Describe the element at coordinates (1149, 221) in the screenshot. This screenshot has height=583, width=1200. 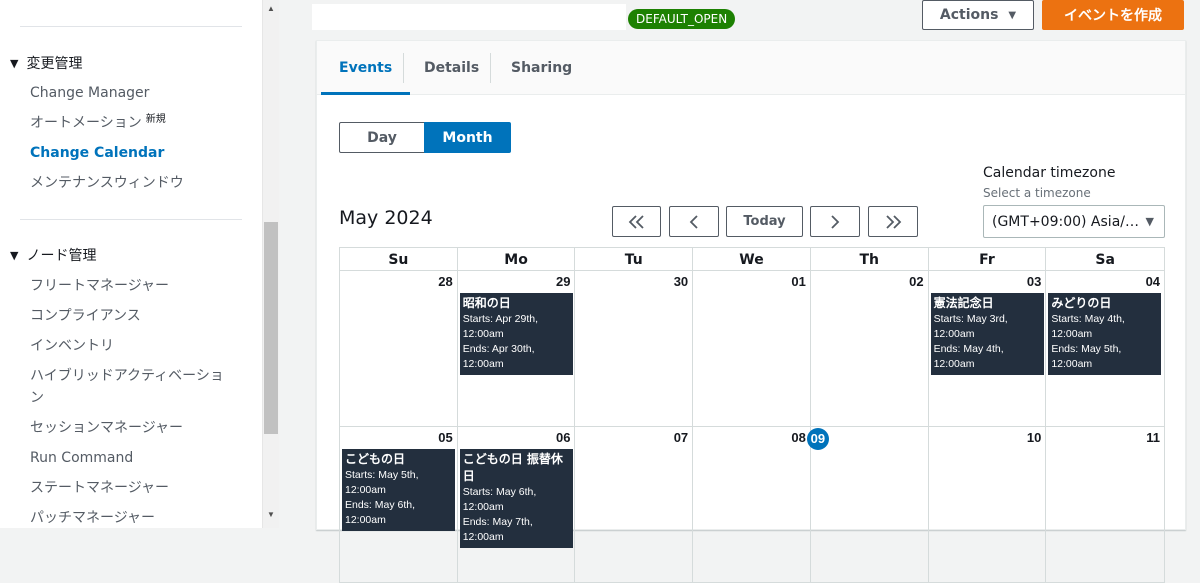
I see `caret-down-icon: ▼` at that location.